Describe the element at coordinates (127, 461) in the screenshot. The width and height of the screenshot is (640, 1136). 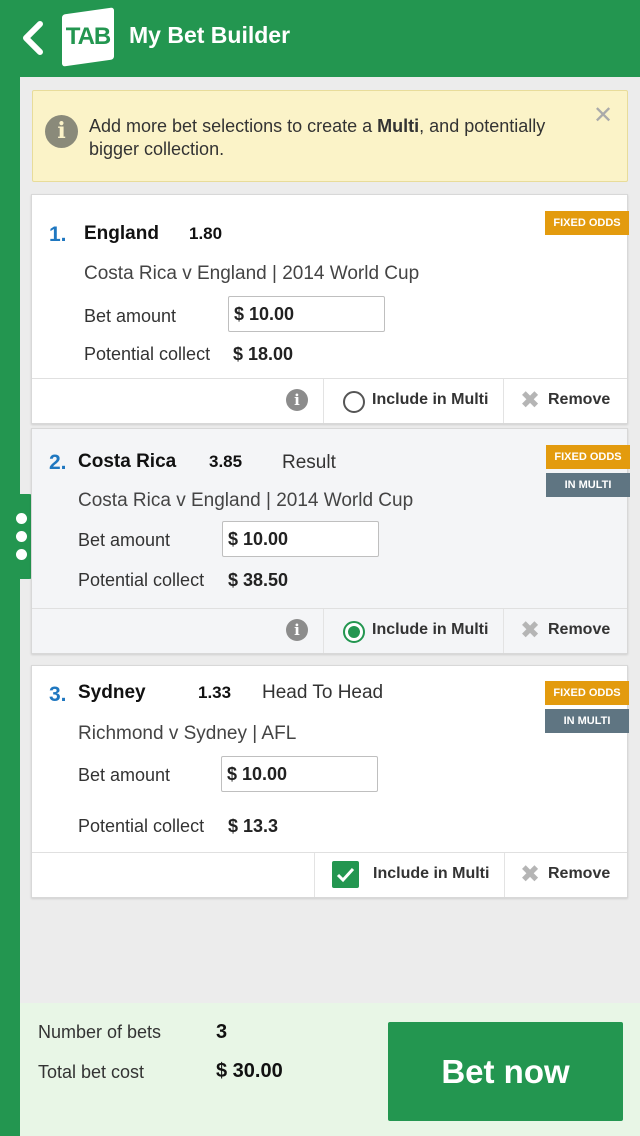
I see `bet-selection: Costa Rica` at that location.